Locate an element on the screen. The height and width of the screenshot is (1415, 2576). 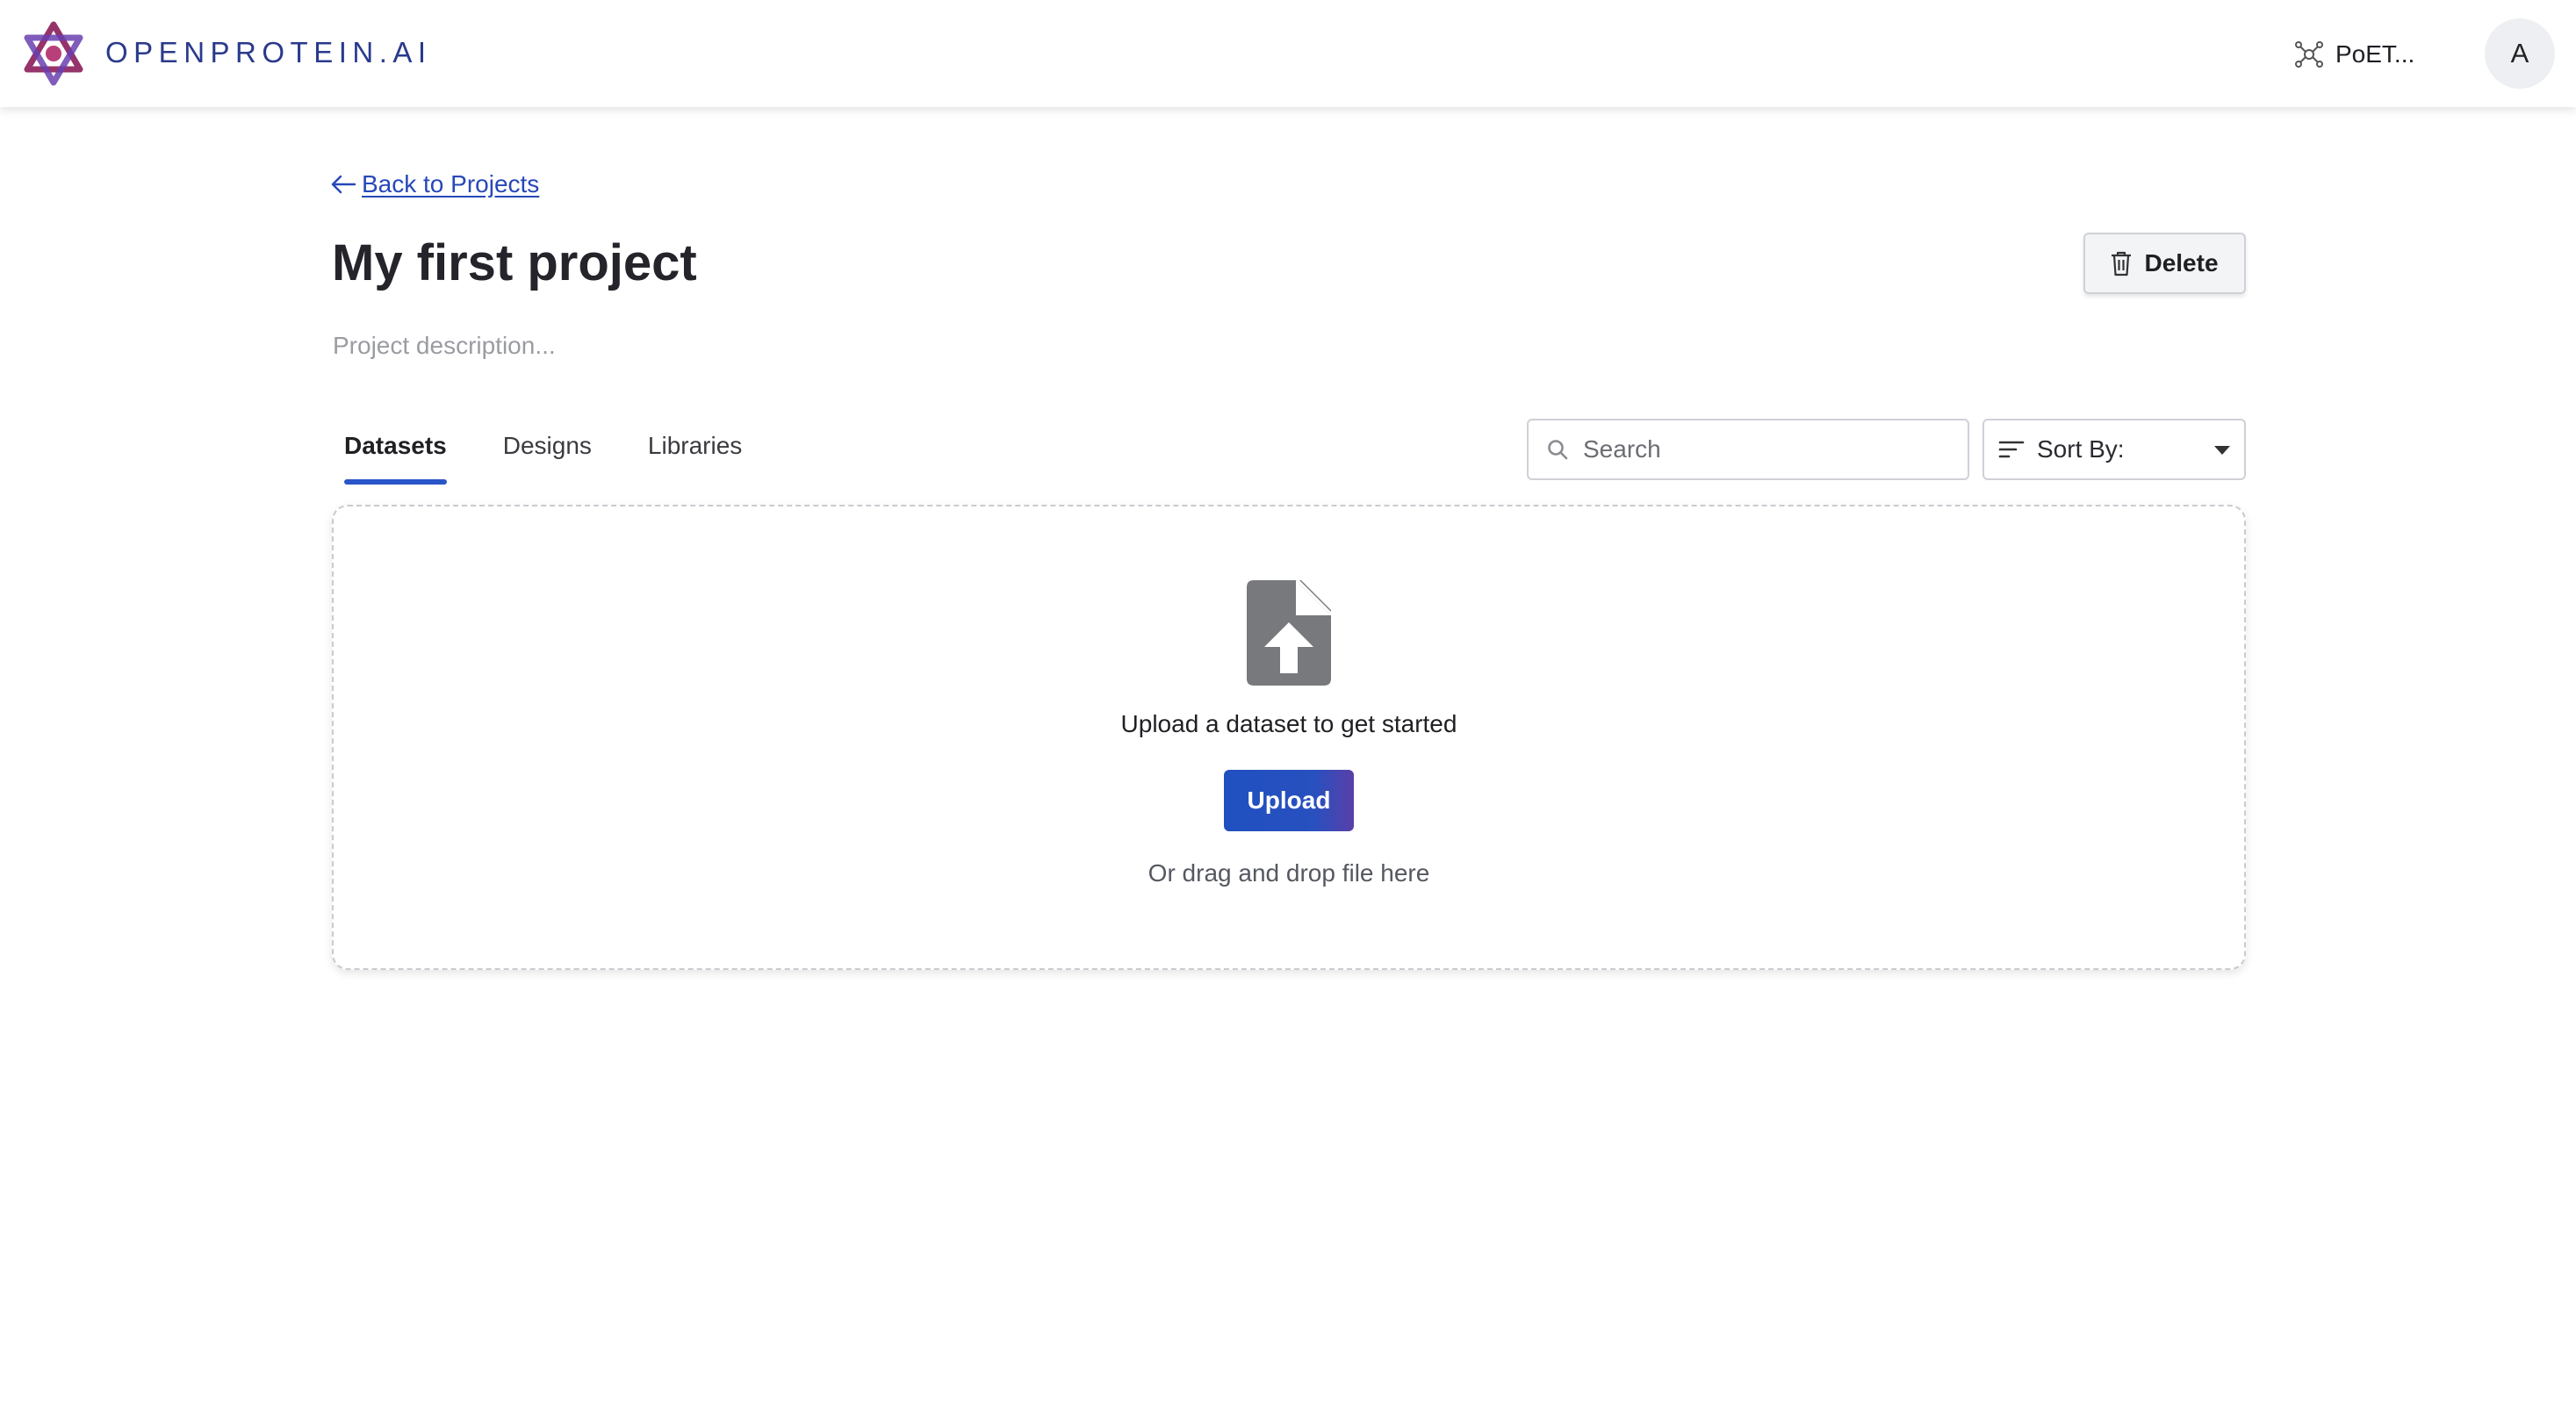
tab-datasets-label: Datasets is located at coordinates (395, 446).